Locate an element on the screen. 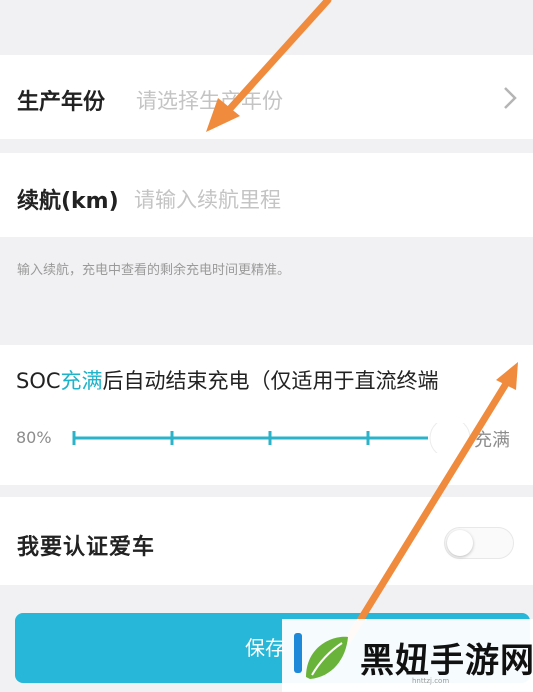 Image resolution: width=533 pixels, height=692 pixels. watermark-text: 黑妞手游网 is located at coordinates (446, 661).